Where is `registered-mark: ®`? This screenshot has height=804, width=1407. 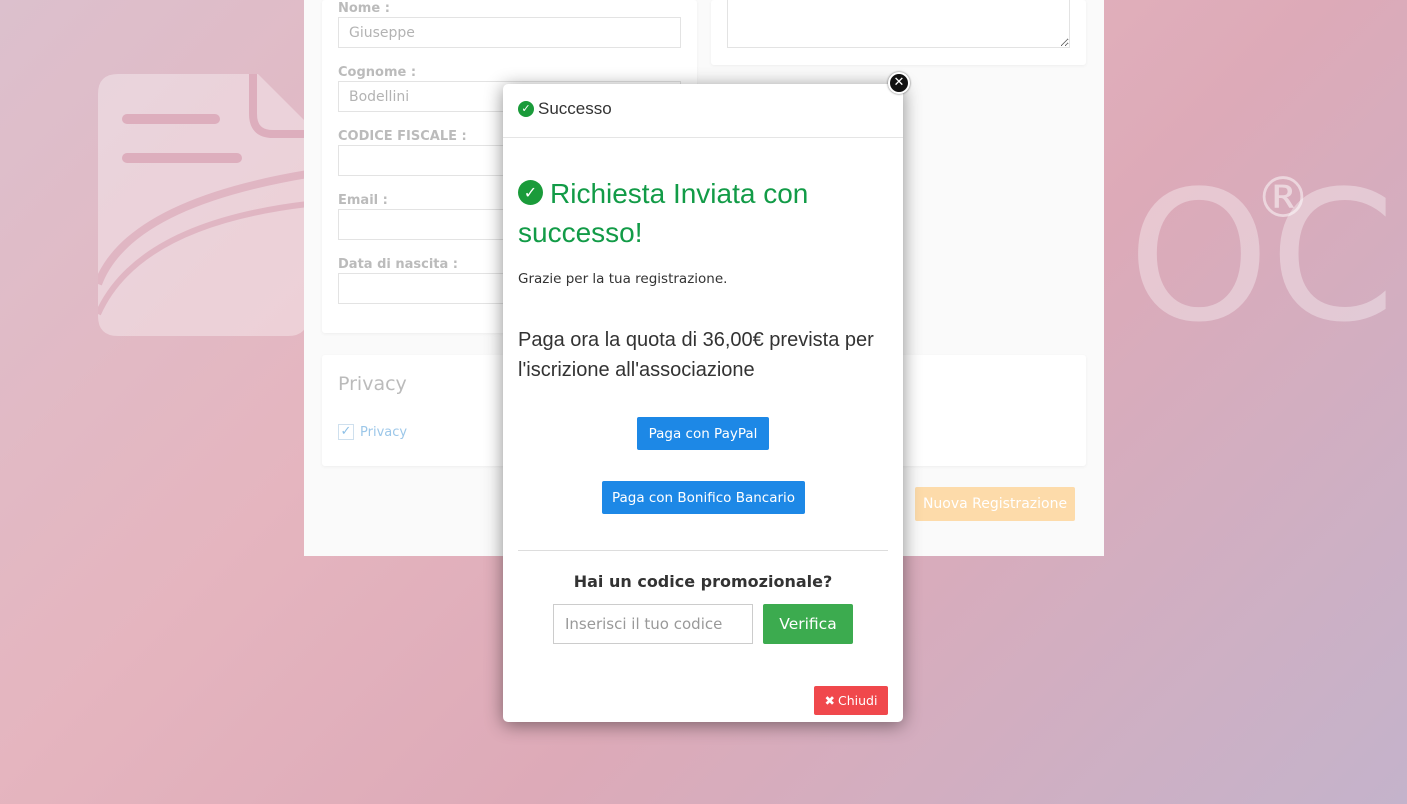
registered-mark: ® is located at coordinates (1283, 198).